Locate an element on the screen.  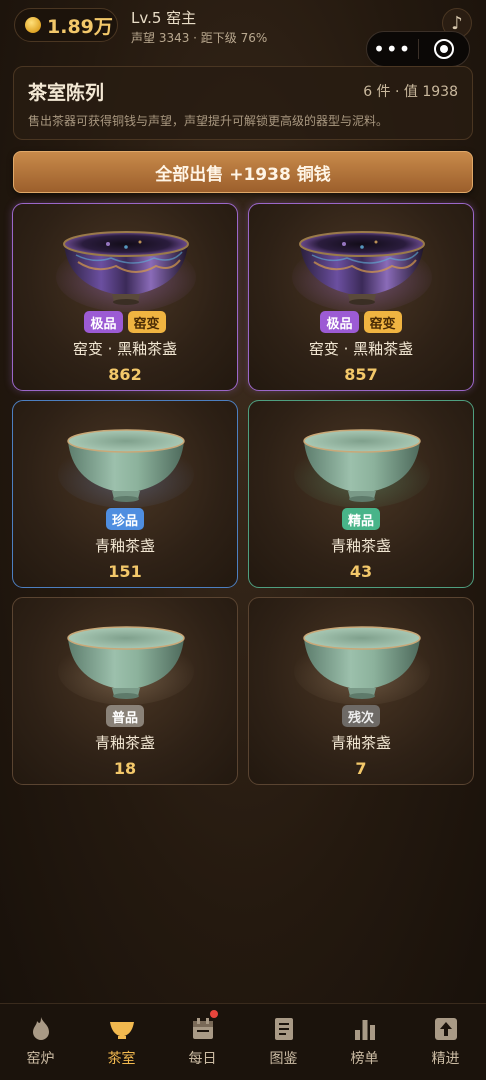
bar-chart-icon is located at coordinates (365, 1029).